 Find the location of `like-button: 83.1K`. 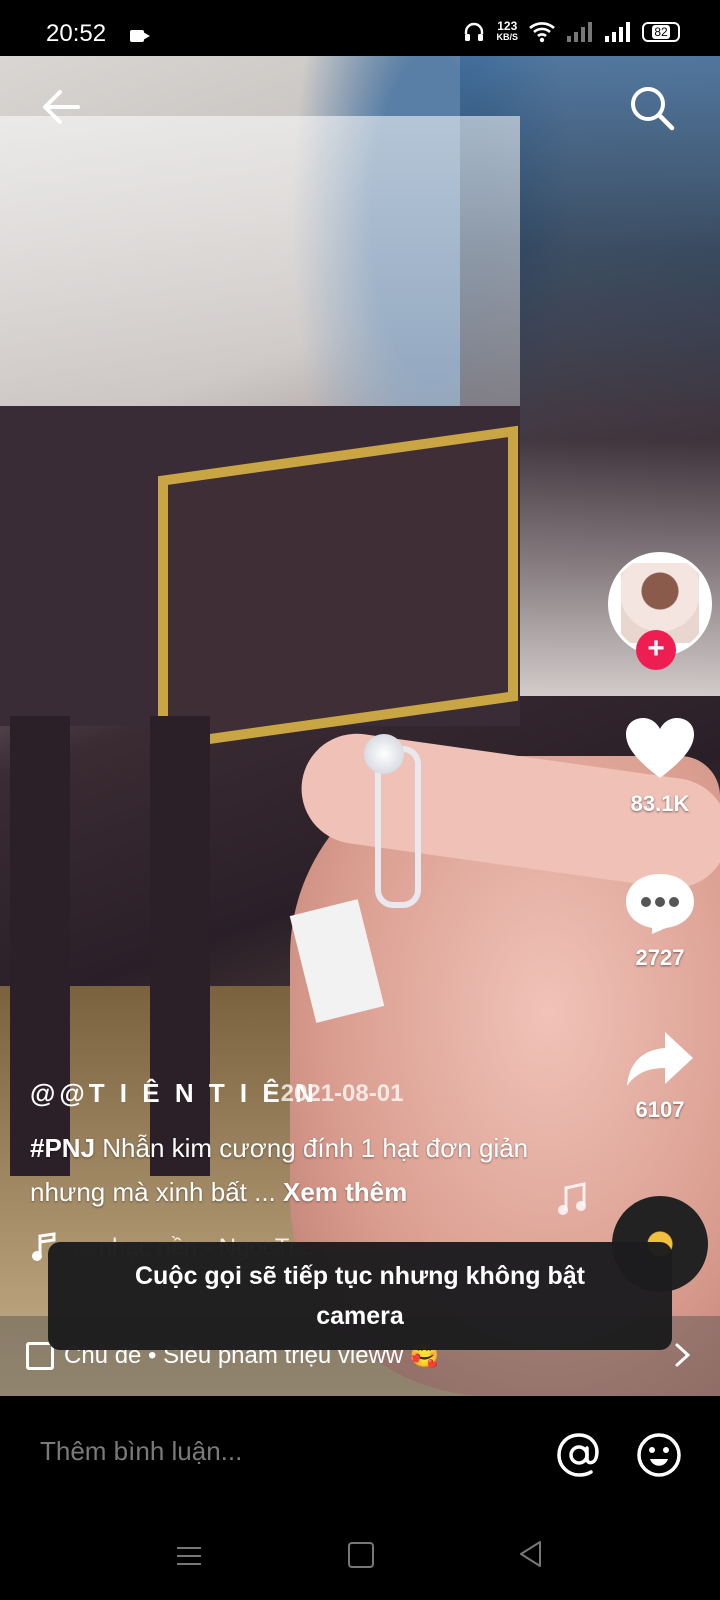

like-button: 83.1K is located at coordinates (660, 766).